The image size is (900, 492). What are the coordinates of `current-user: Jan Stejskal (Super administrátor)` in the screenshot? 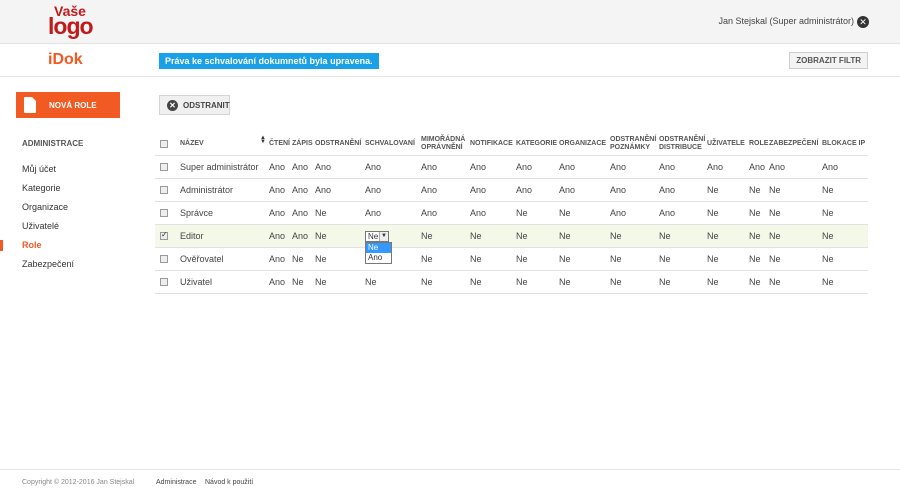 It's located at (786, 21).